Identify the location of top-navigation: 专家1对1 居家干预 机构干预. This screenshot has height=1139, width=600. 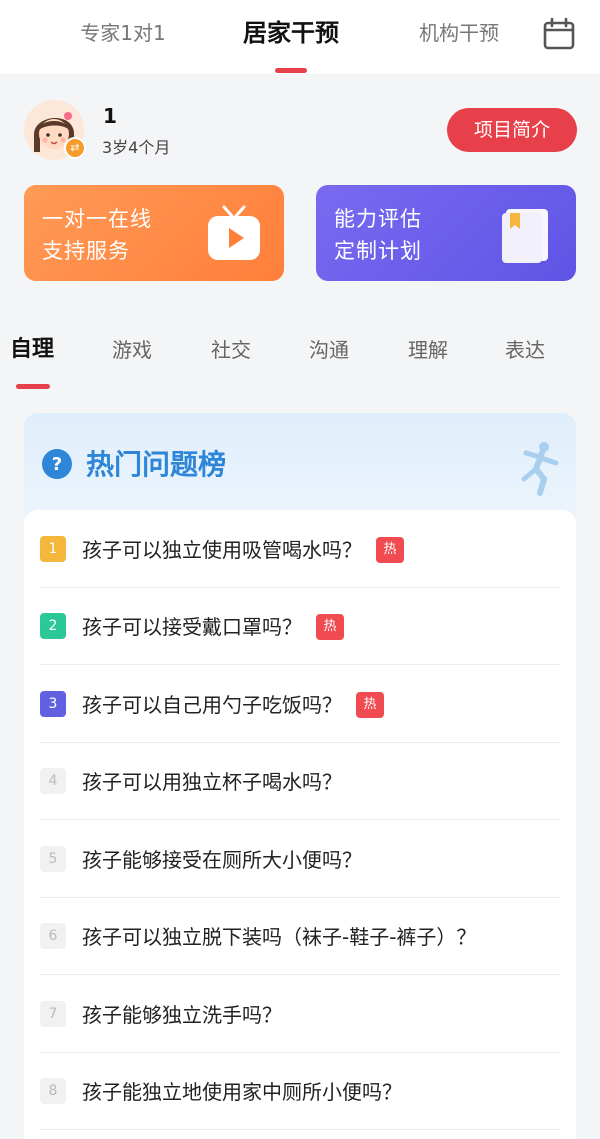
(300, 37).